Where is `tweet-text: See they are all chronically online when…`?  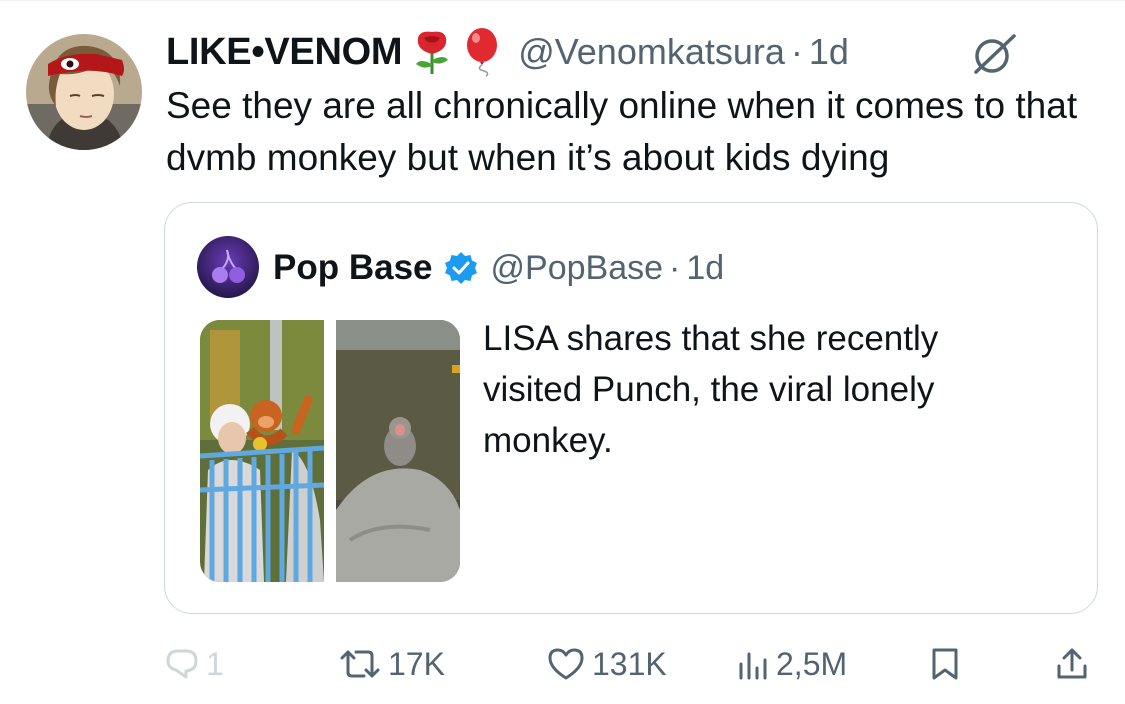 tweet-text: See they are all chronically online when… is located at coordinates (622, 131).